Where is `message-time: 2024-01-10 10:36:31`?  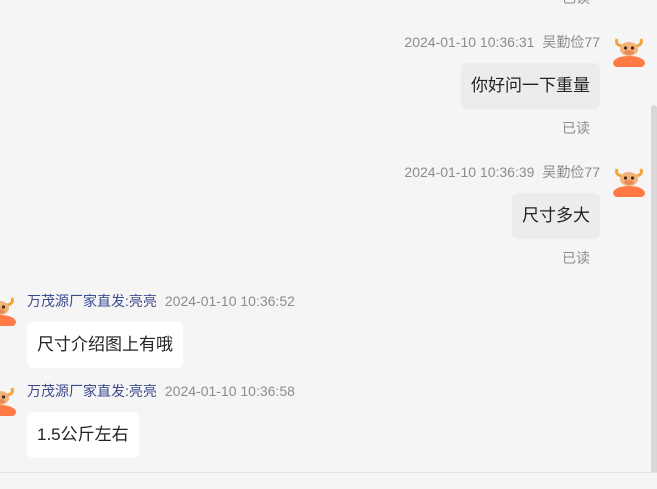
message-time: 2024-01-10 10:36:31 is located at coordinates (469, 42).